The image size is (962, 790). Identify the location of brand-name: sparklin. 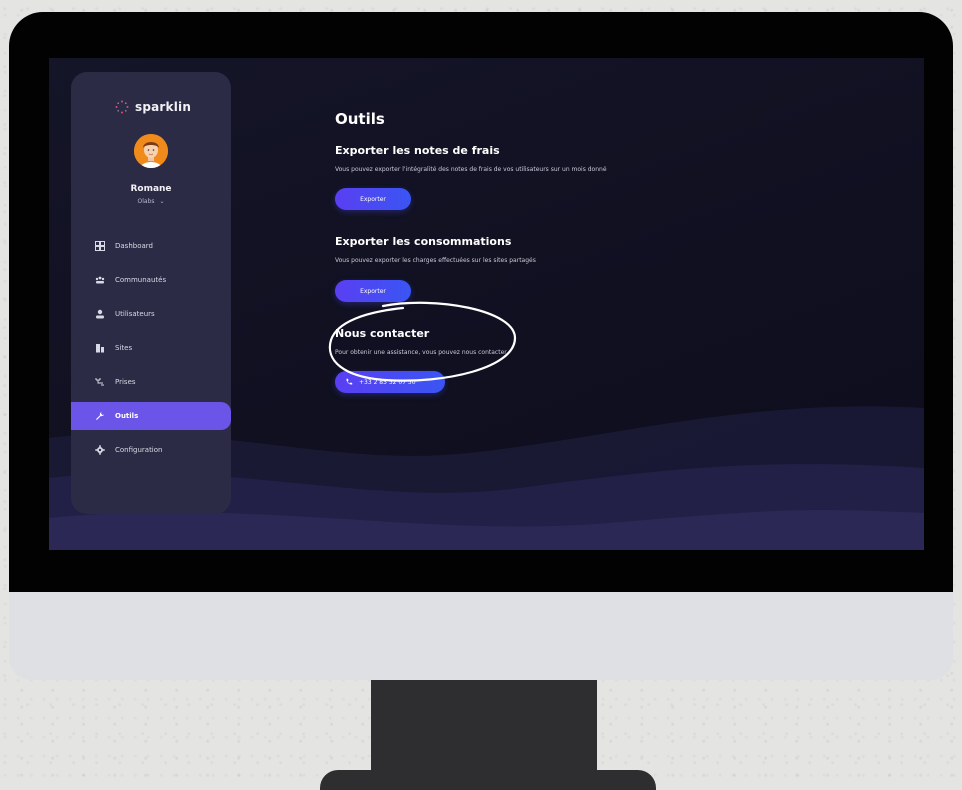
(163, 107).